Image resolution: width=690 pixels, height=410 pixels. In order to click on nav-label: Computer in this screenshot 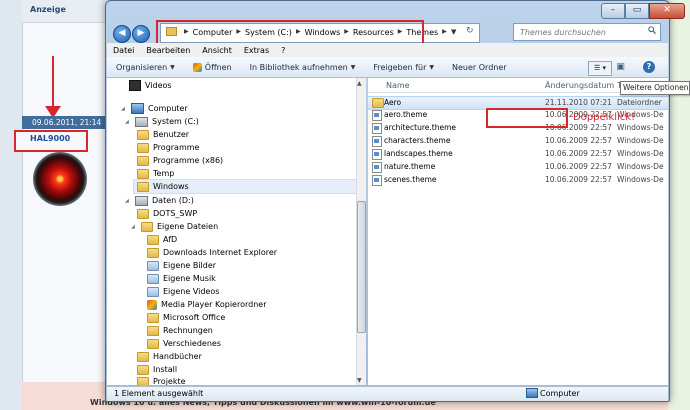, I will do `click(168, 108)`.